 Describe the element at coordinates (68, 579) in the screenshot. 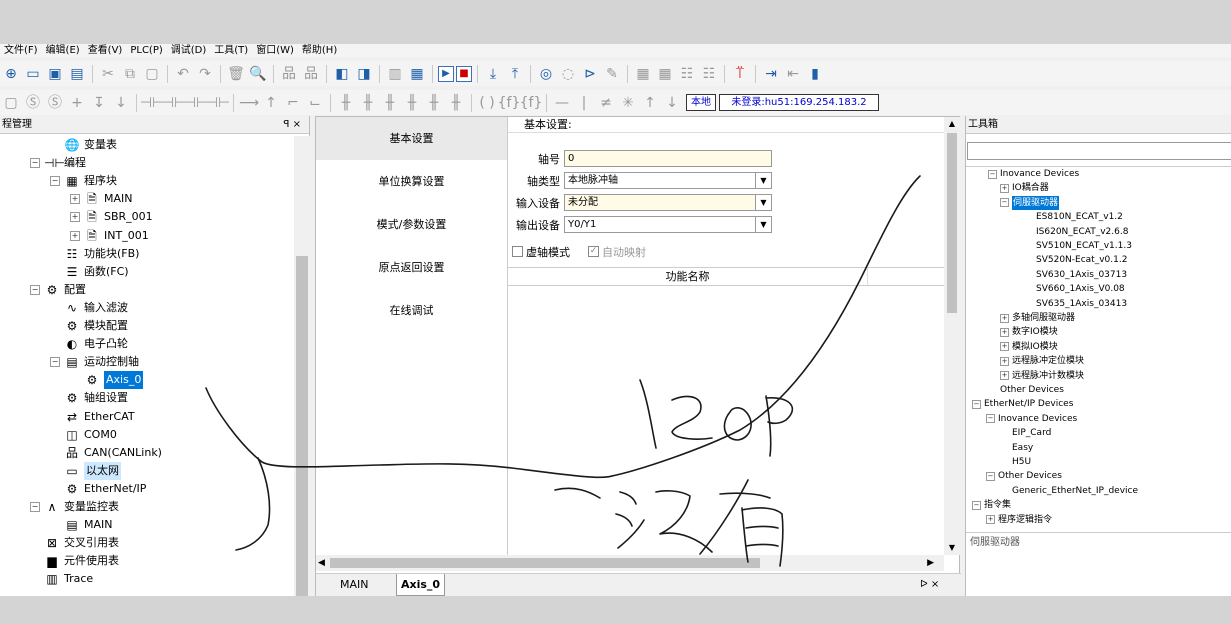

I see `tree-item-trace: ▥ Trace` at that location.